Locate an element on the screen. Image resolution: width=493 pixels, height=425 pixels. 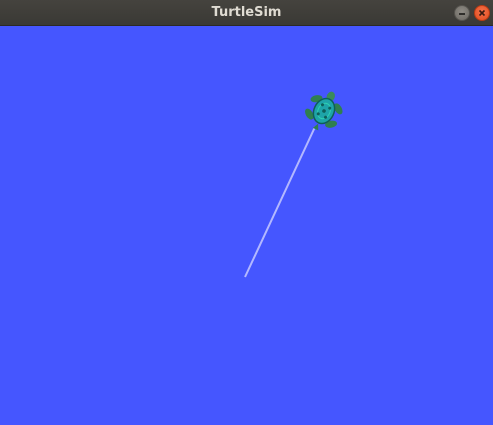
title-bar: TurtleSim is located at coordinates (246, 13).